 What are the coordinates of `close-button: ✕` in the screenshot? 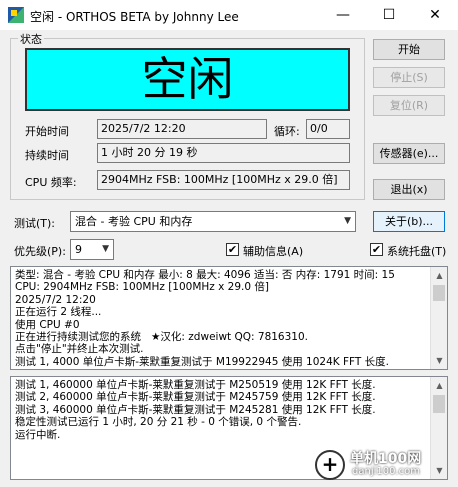 It's located at (435, 15).